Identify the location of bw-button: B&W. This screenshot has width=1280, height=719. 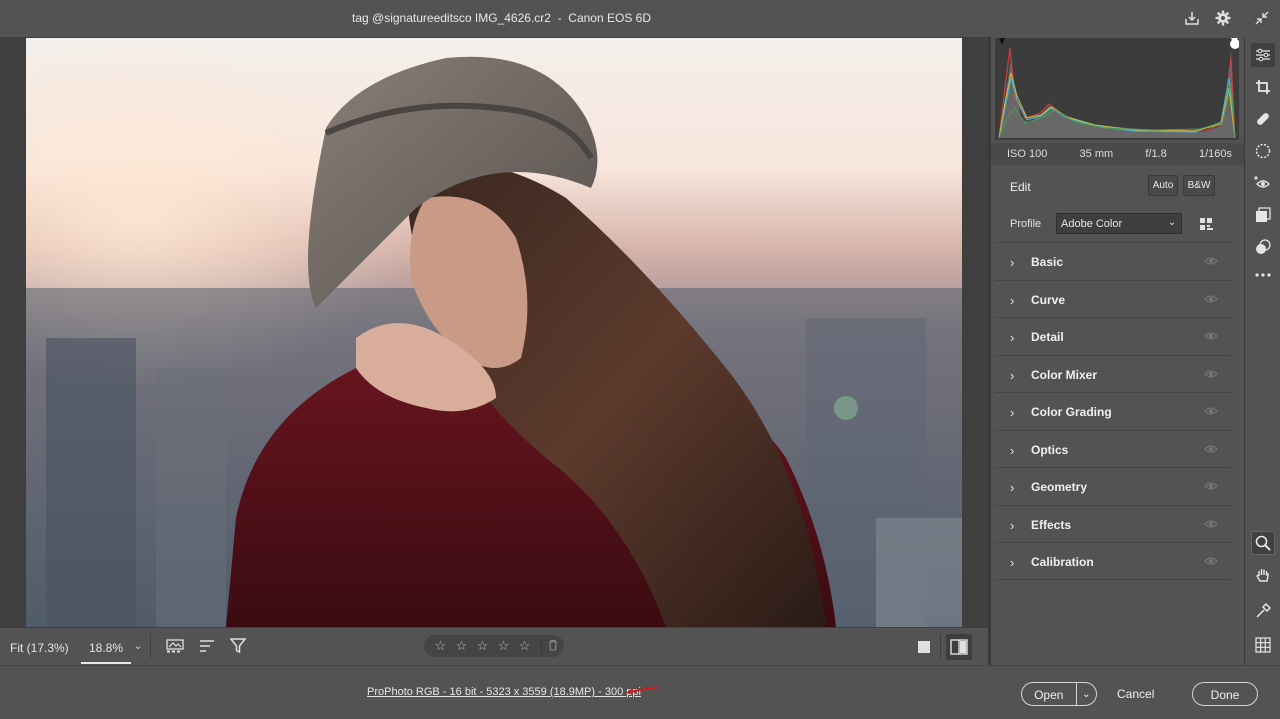
(1199, 185).